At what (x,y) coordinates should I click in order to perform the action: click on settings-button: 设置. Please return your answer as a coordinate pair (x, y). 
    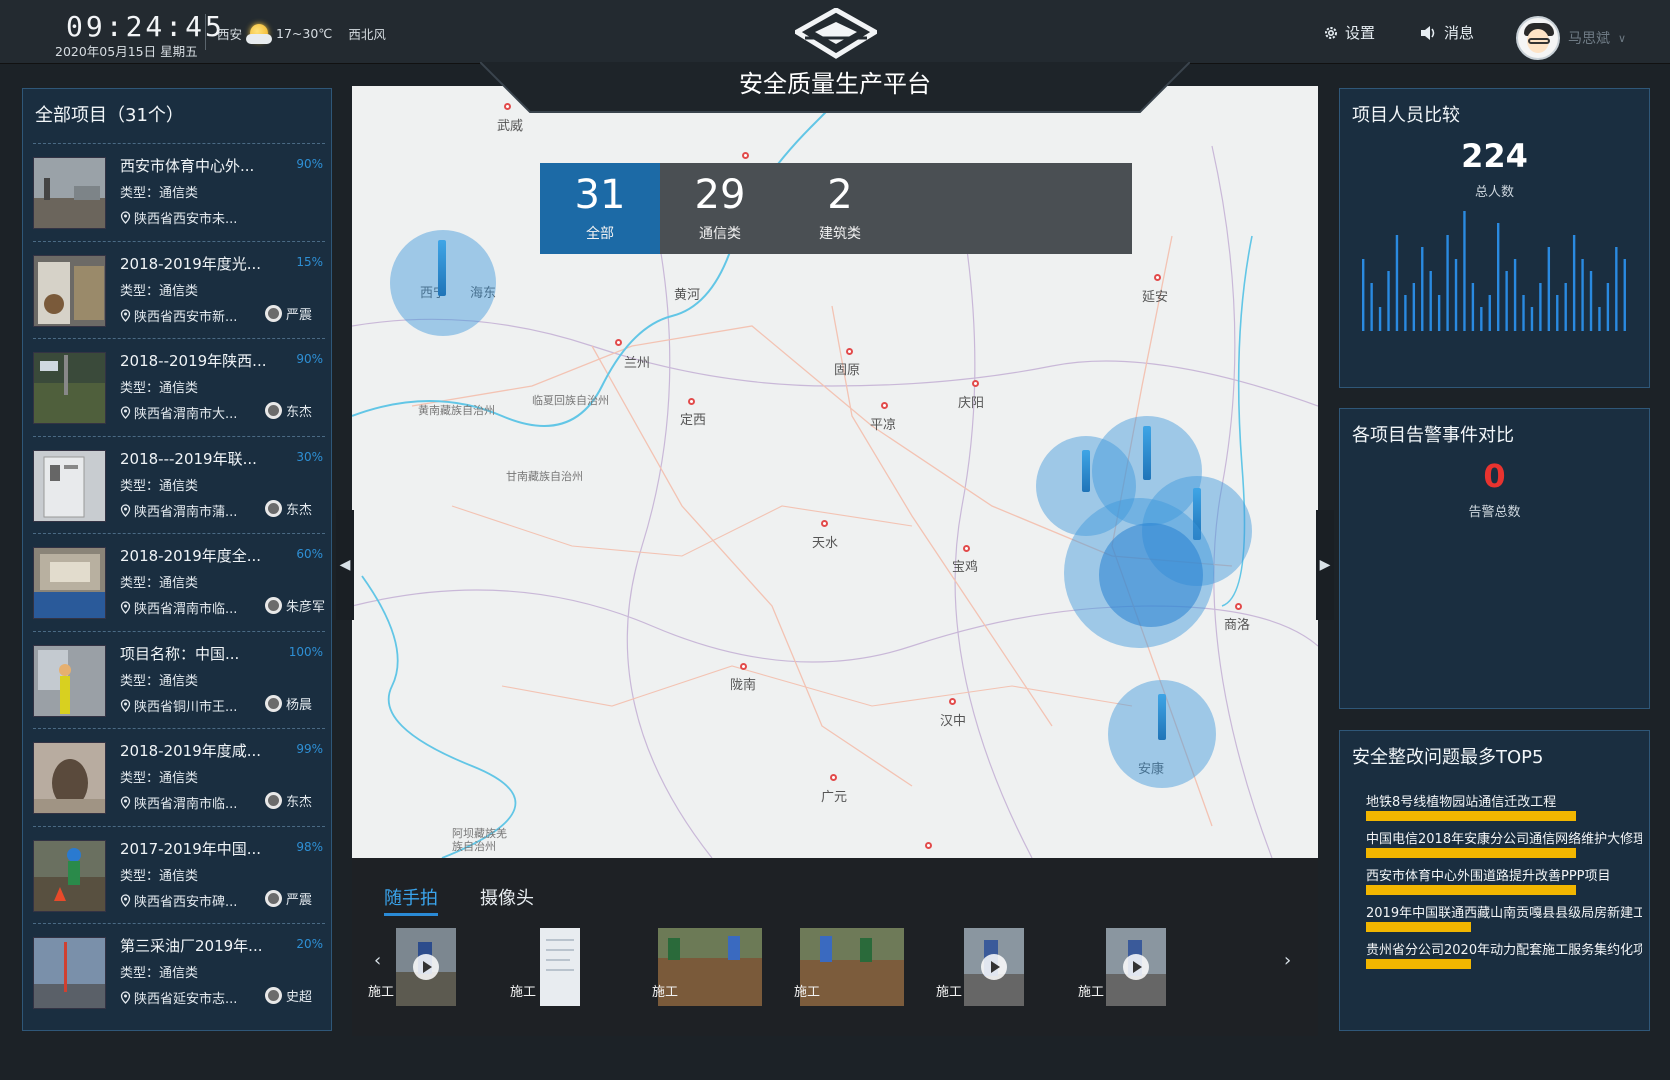
    Looking at the image, I should click on (1349, 32).